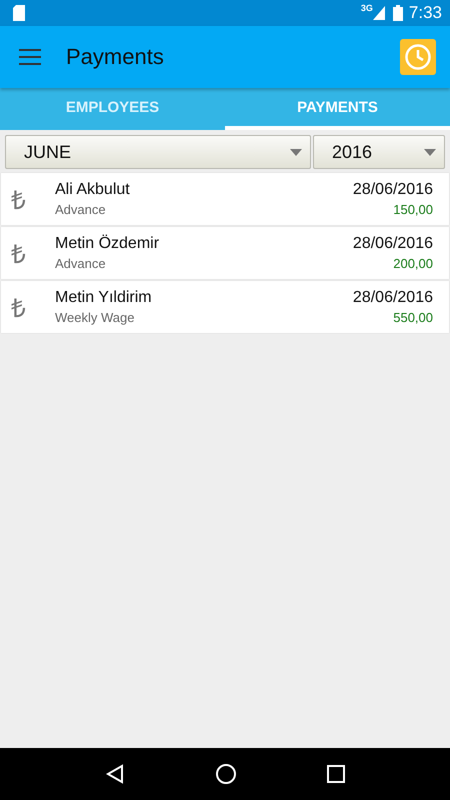 Image resolution: width=450 pixels, height=800 pixels. I want to click on signal-icon, so click(378, 13).